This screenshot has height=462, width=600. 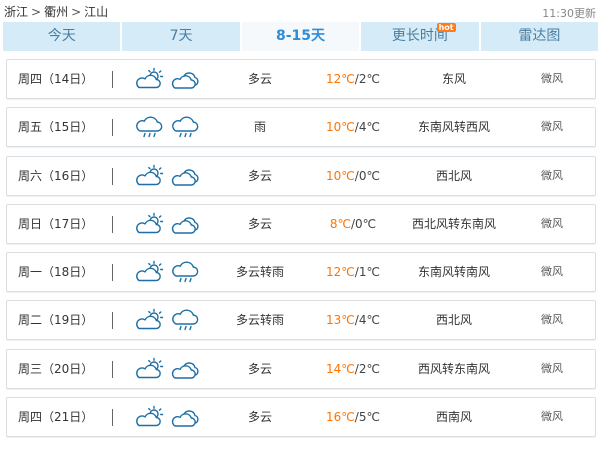 I want to click on tab-label: 今天, so click(x=61, y=36).